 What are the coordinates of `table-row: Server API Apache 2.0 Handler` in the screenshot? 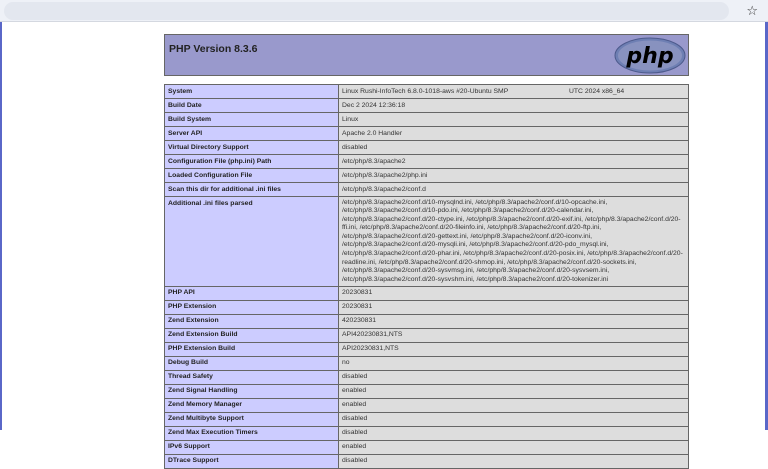 It's located at (426, 133).